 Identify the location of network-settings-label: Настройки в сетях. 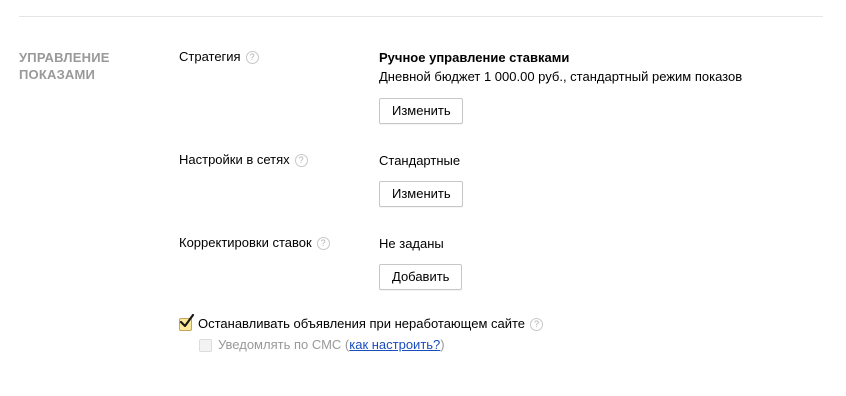
(234, 159).